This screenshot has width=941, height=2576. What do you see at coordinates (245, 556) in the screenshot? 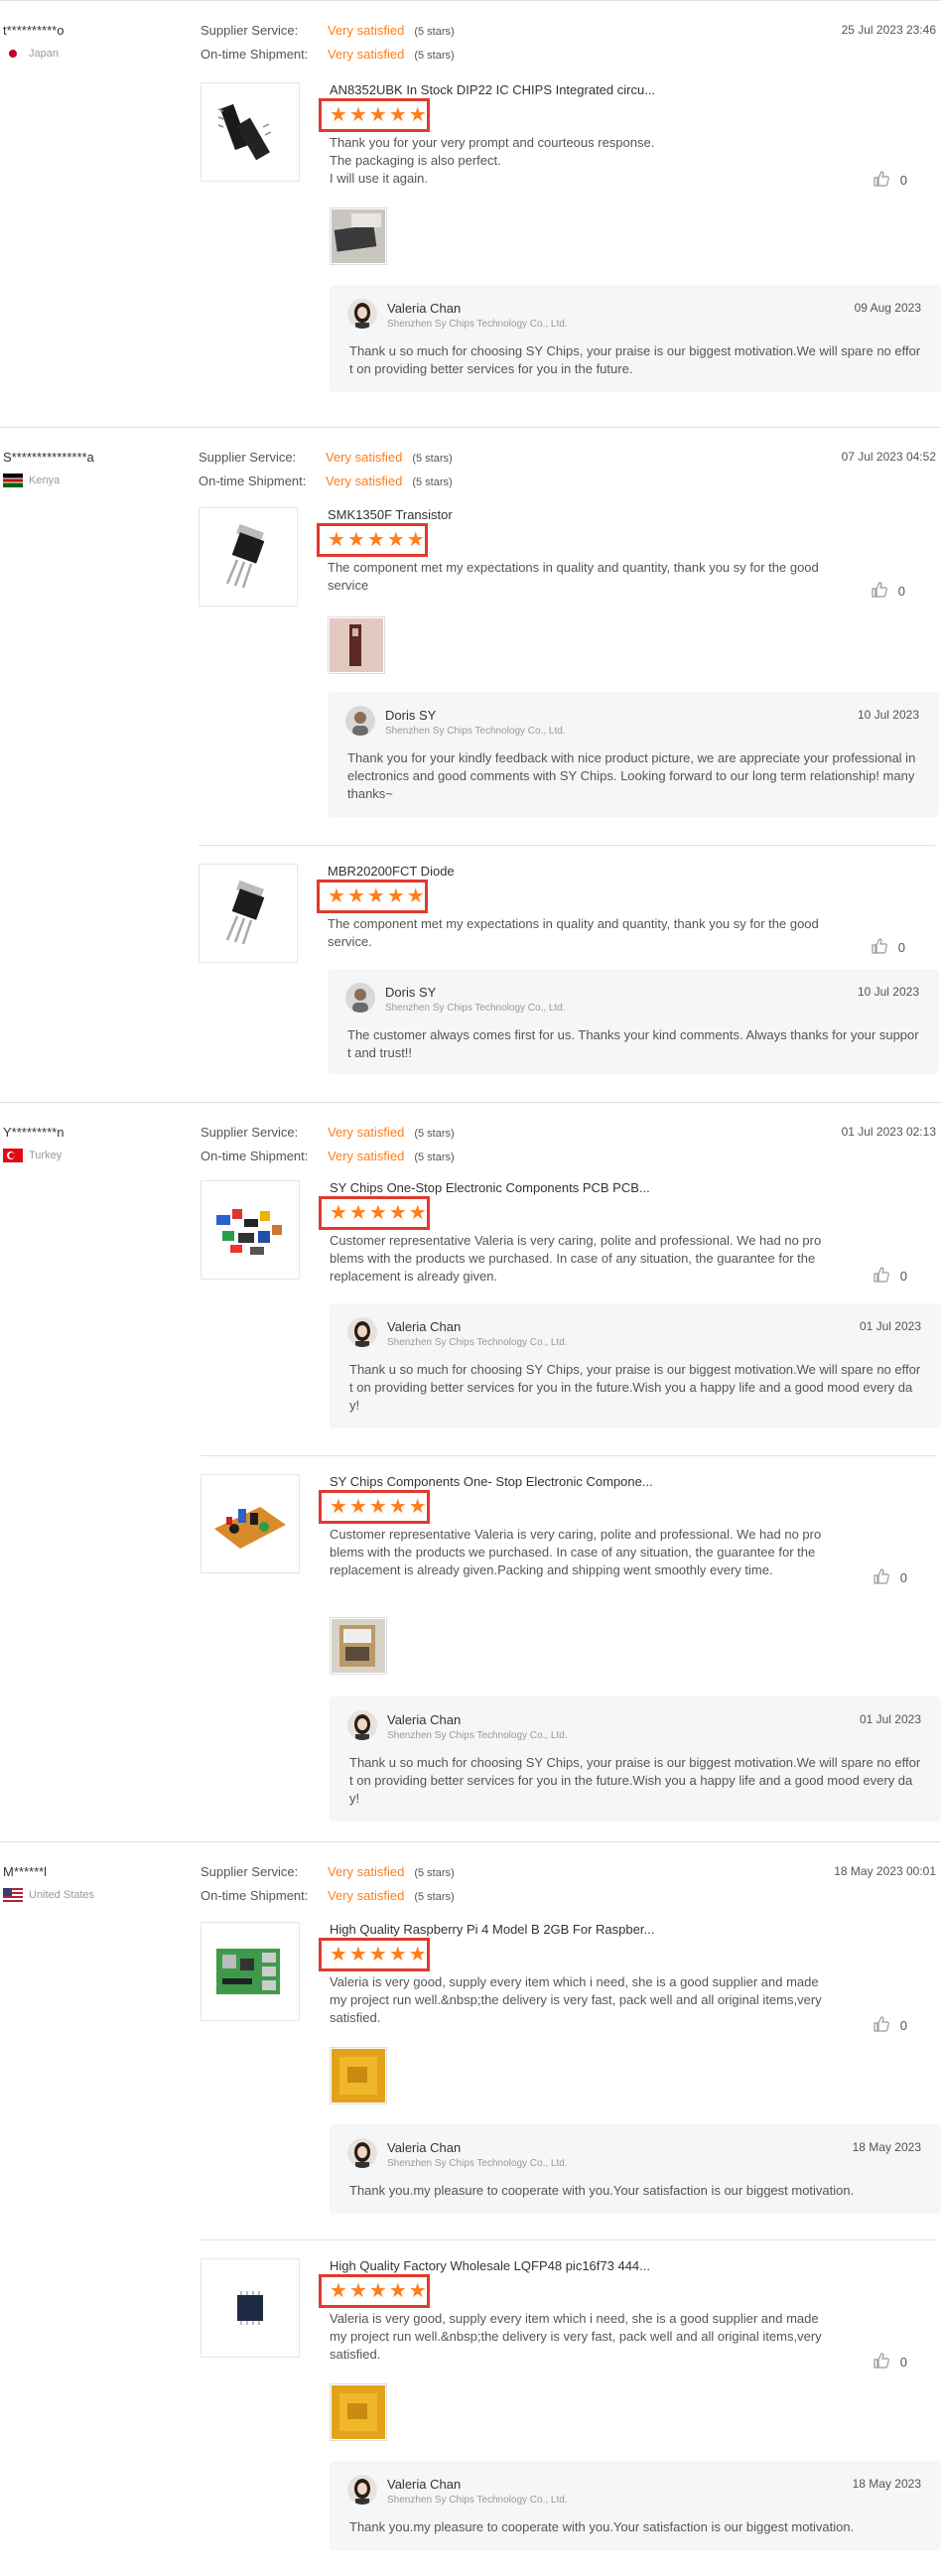
I see `transistor-image` at bounding box center [245, 556].